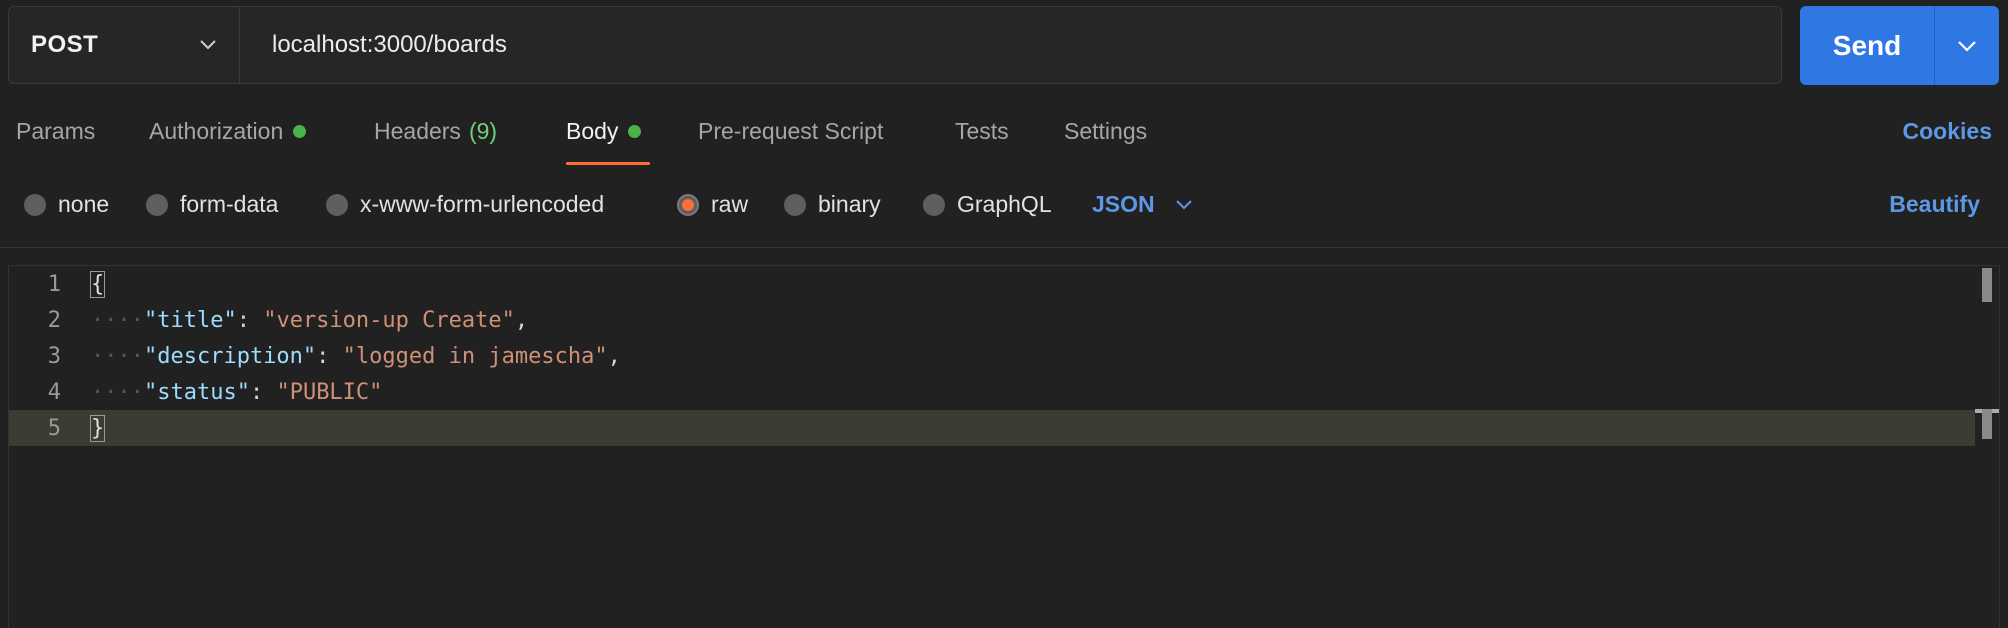  I want to click on body-type-graphql: GraphQL, so click(987, 204).